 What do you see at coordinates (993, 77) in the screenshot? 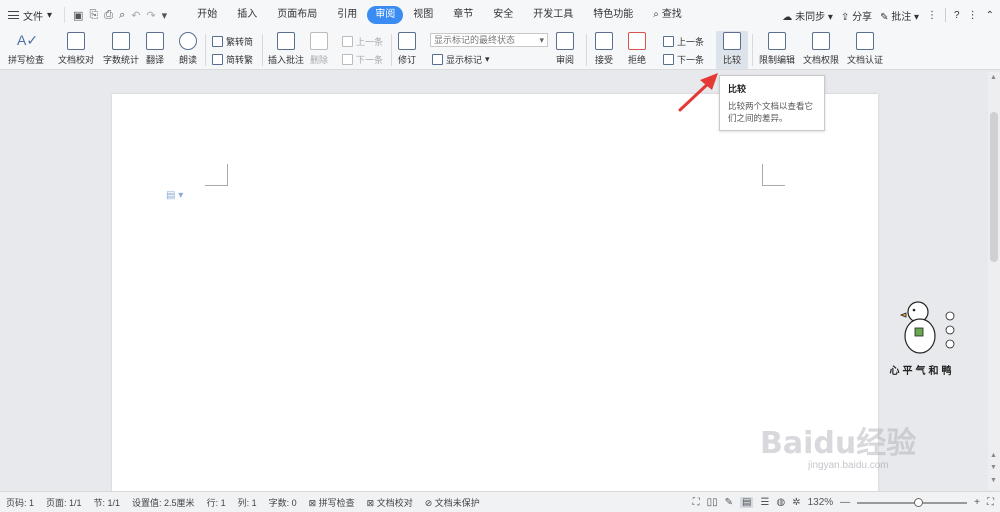
I see `scroll-up-icon: ▲` at bounding box center [993, 77].